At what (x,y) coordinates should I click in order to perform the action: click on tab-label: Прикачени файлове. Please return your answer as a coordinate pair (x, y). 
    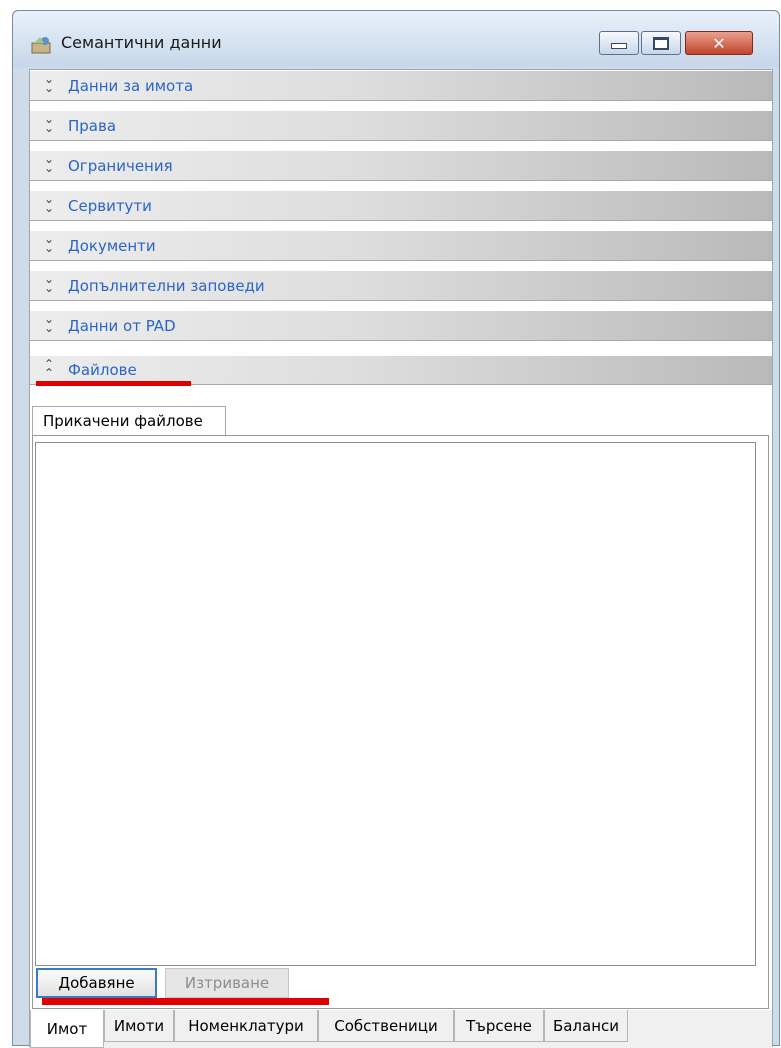
    Looking at the image, I should click on (123, 421).